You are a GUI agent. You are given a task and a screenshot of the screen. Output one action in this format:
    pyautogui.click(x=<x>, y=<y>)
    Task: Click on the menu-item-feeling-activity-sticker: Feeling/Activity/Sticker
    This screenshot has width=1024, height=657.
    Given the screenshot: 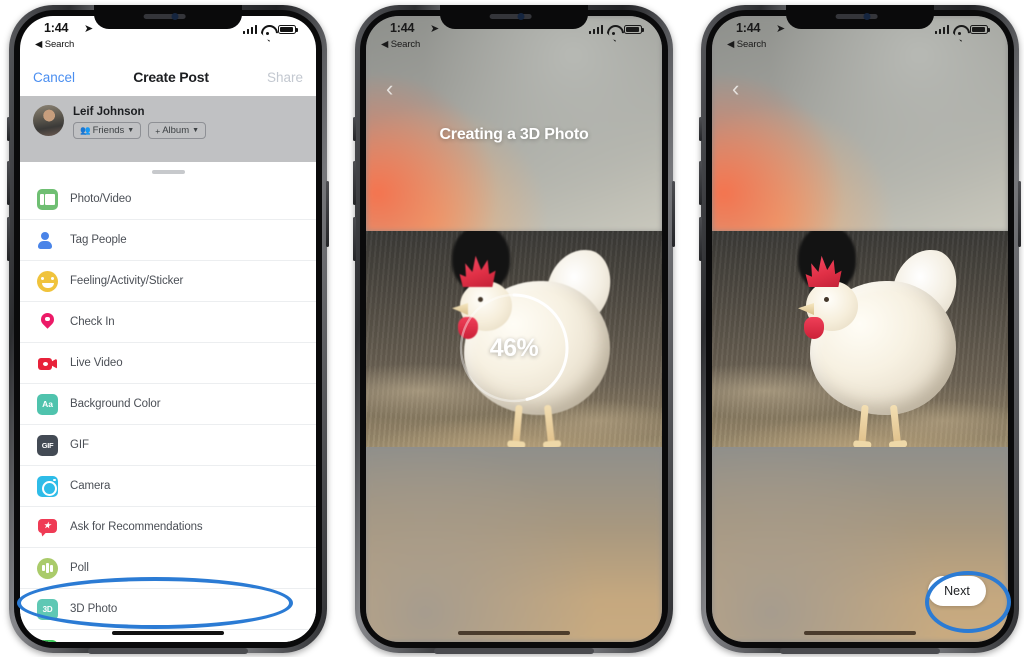 What is the action you would take?
    pyautogui.click(x=168, y=281)
    